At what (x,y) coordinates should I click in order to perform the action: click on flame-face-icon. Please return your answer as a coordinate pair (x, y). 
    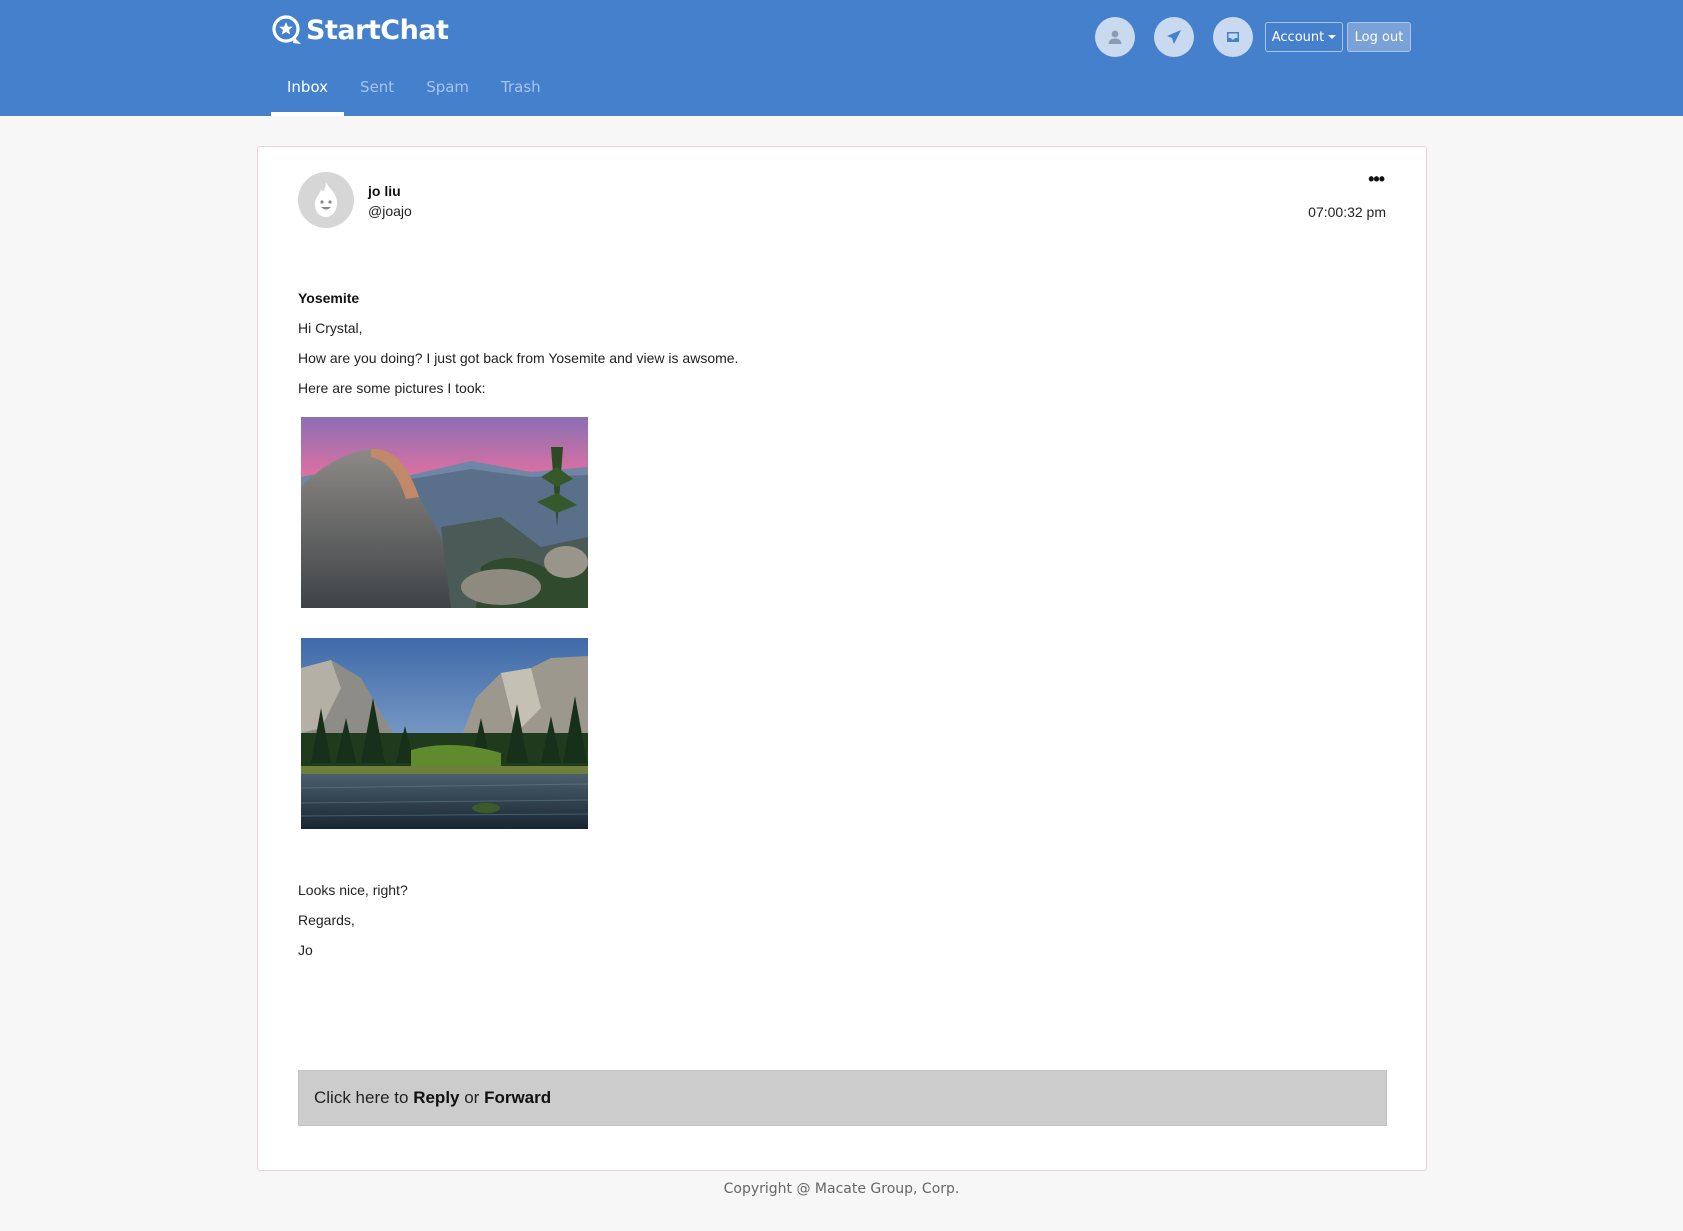
    Looking at the image, I should click on (326, 199).